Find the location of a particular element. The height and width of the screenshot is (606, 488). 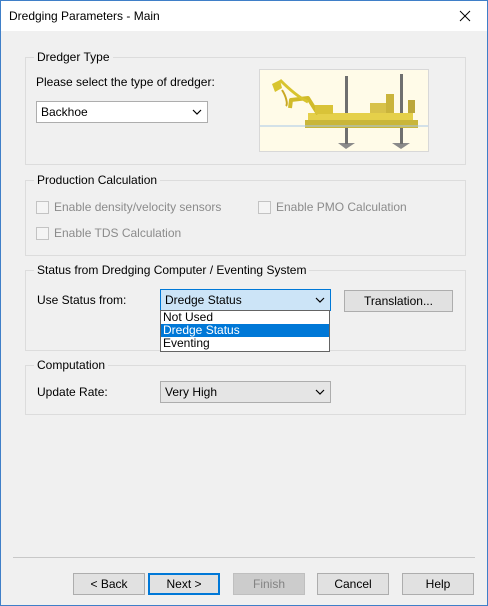

back-button: < Back is located at coordinates (109, 584).